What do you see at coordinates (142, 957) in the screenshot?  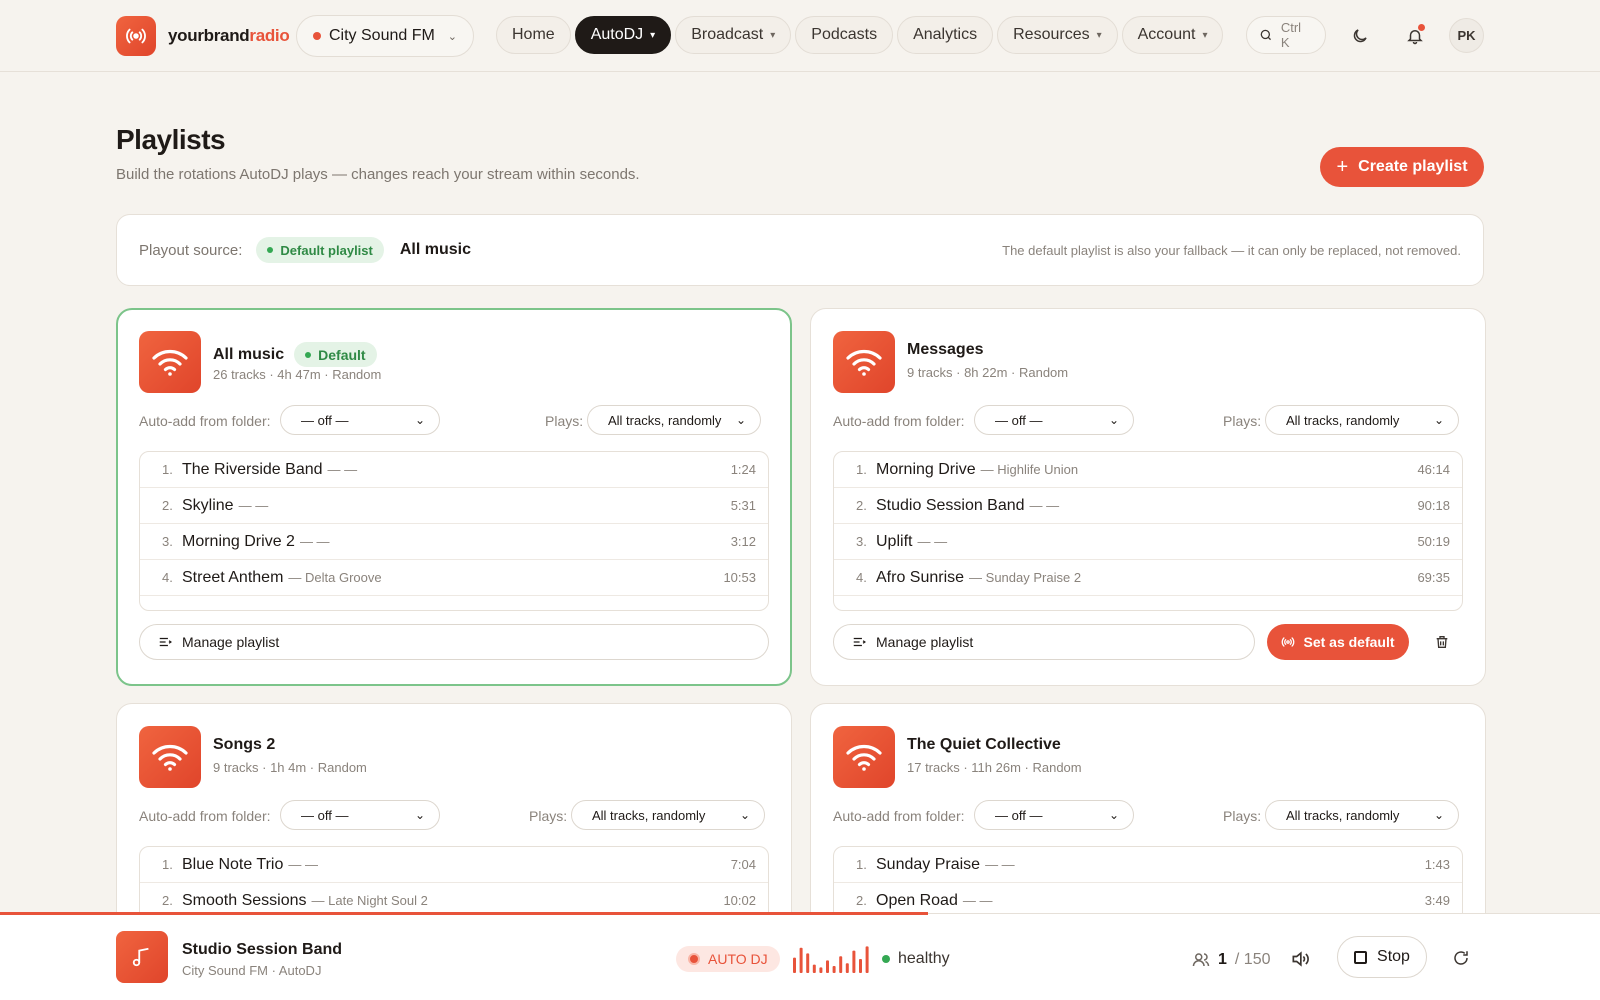 I see `now-playing-artwork` at bounding box center [142, 957].